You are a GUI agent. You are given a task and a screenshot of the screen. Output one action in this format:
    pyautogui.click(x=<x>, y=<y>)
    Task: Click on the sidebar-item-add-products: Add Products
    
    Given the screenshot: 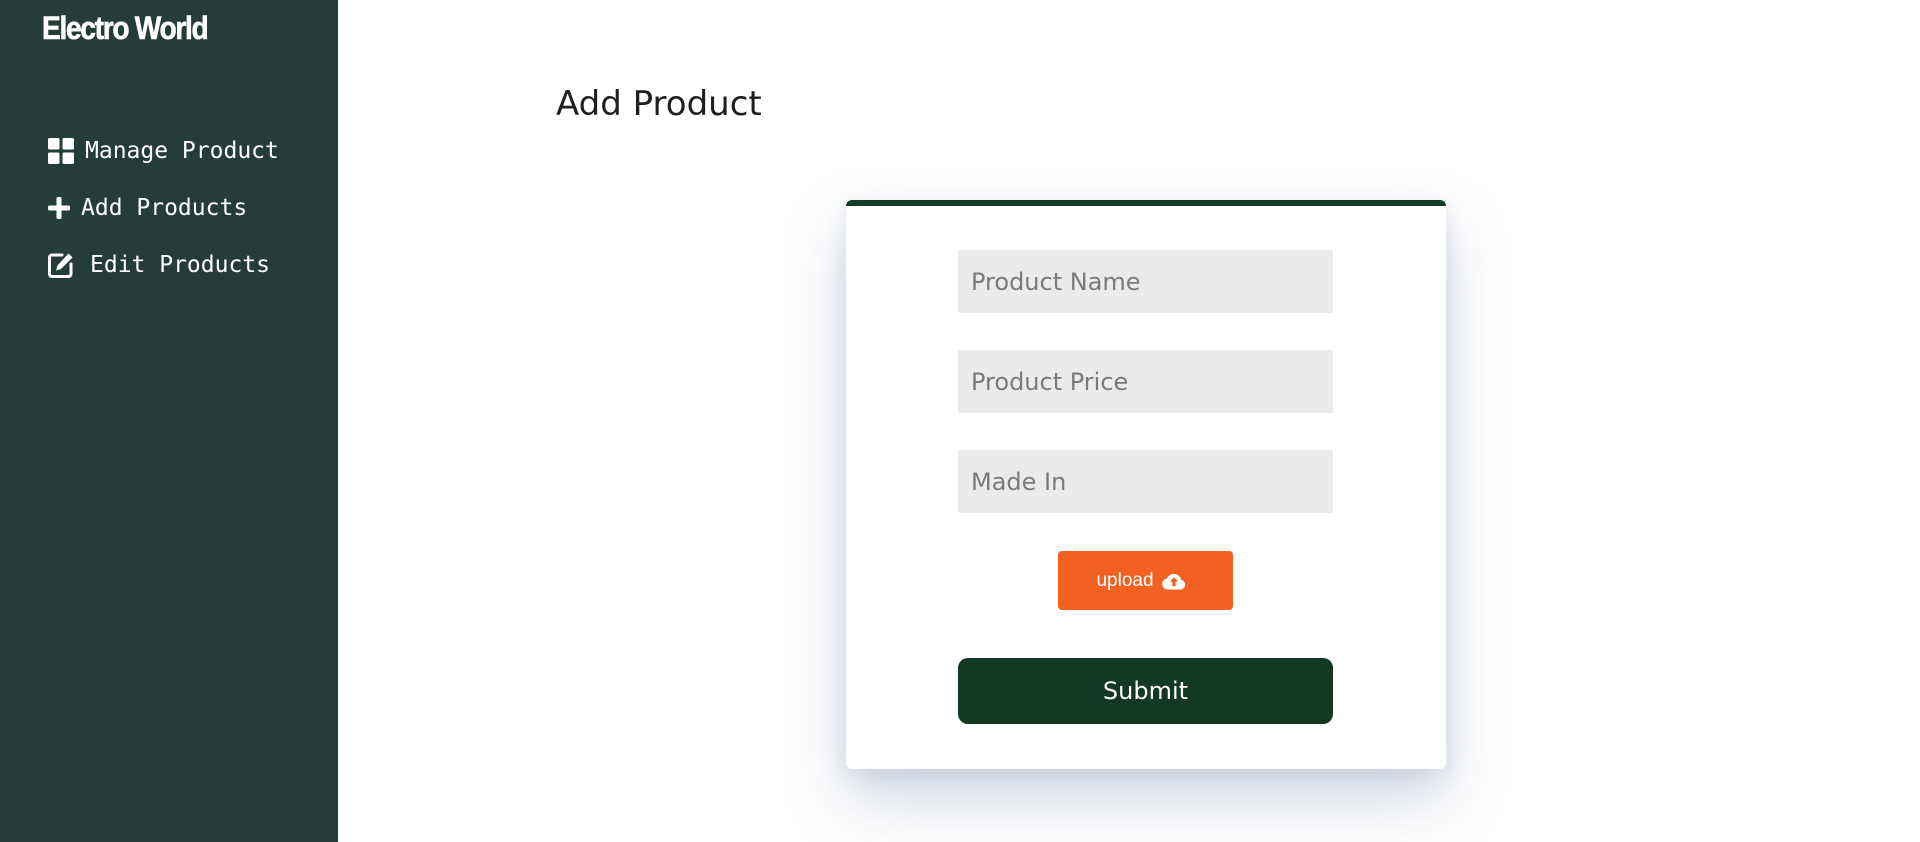 What is the action you would take?
    pyautogui.click(x=163, y=208)
    